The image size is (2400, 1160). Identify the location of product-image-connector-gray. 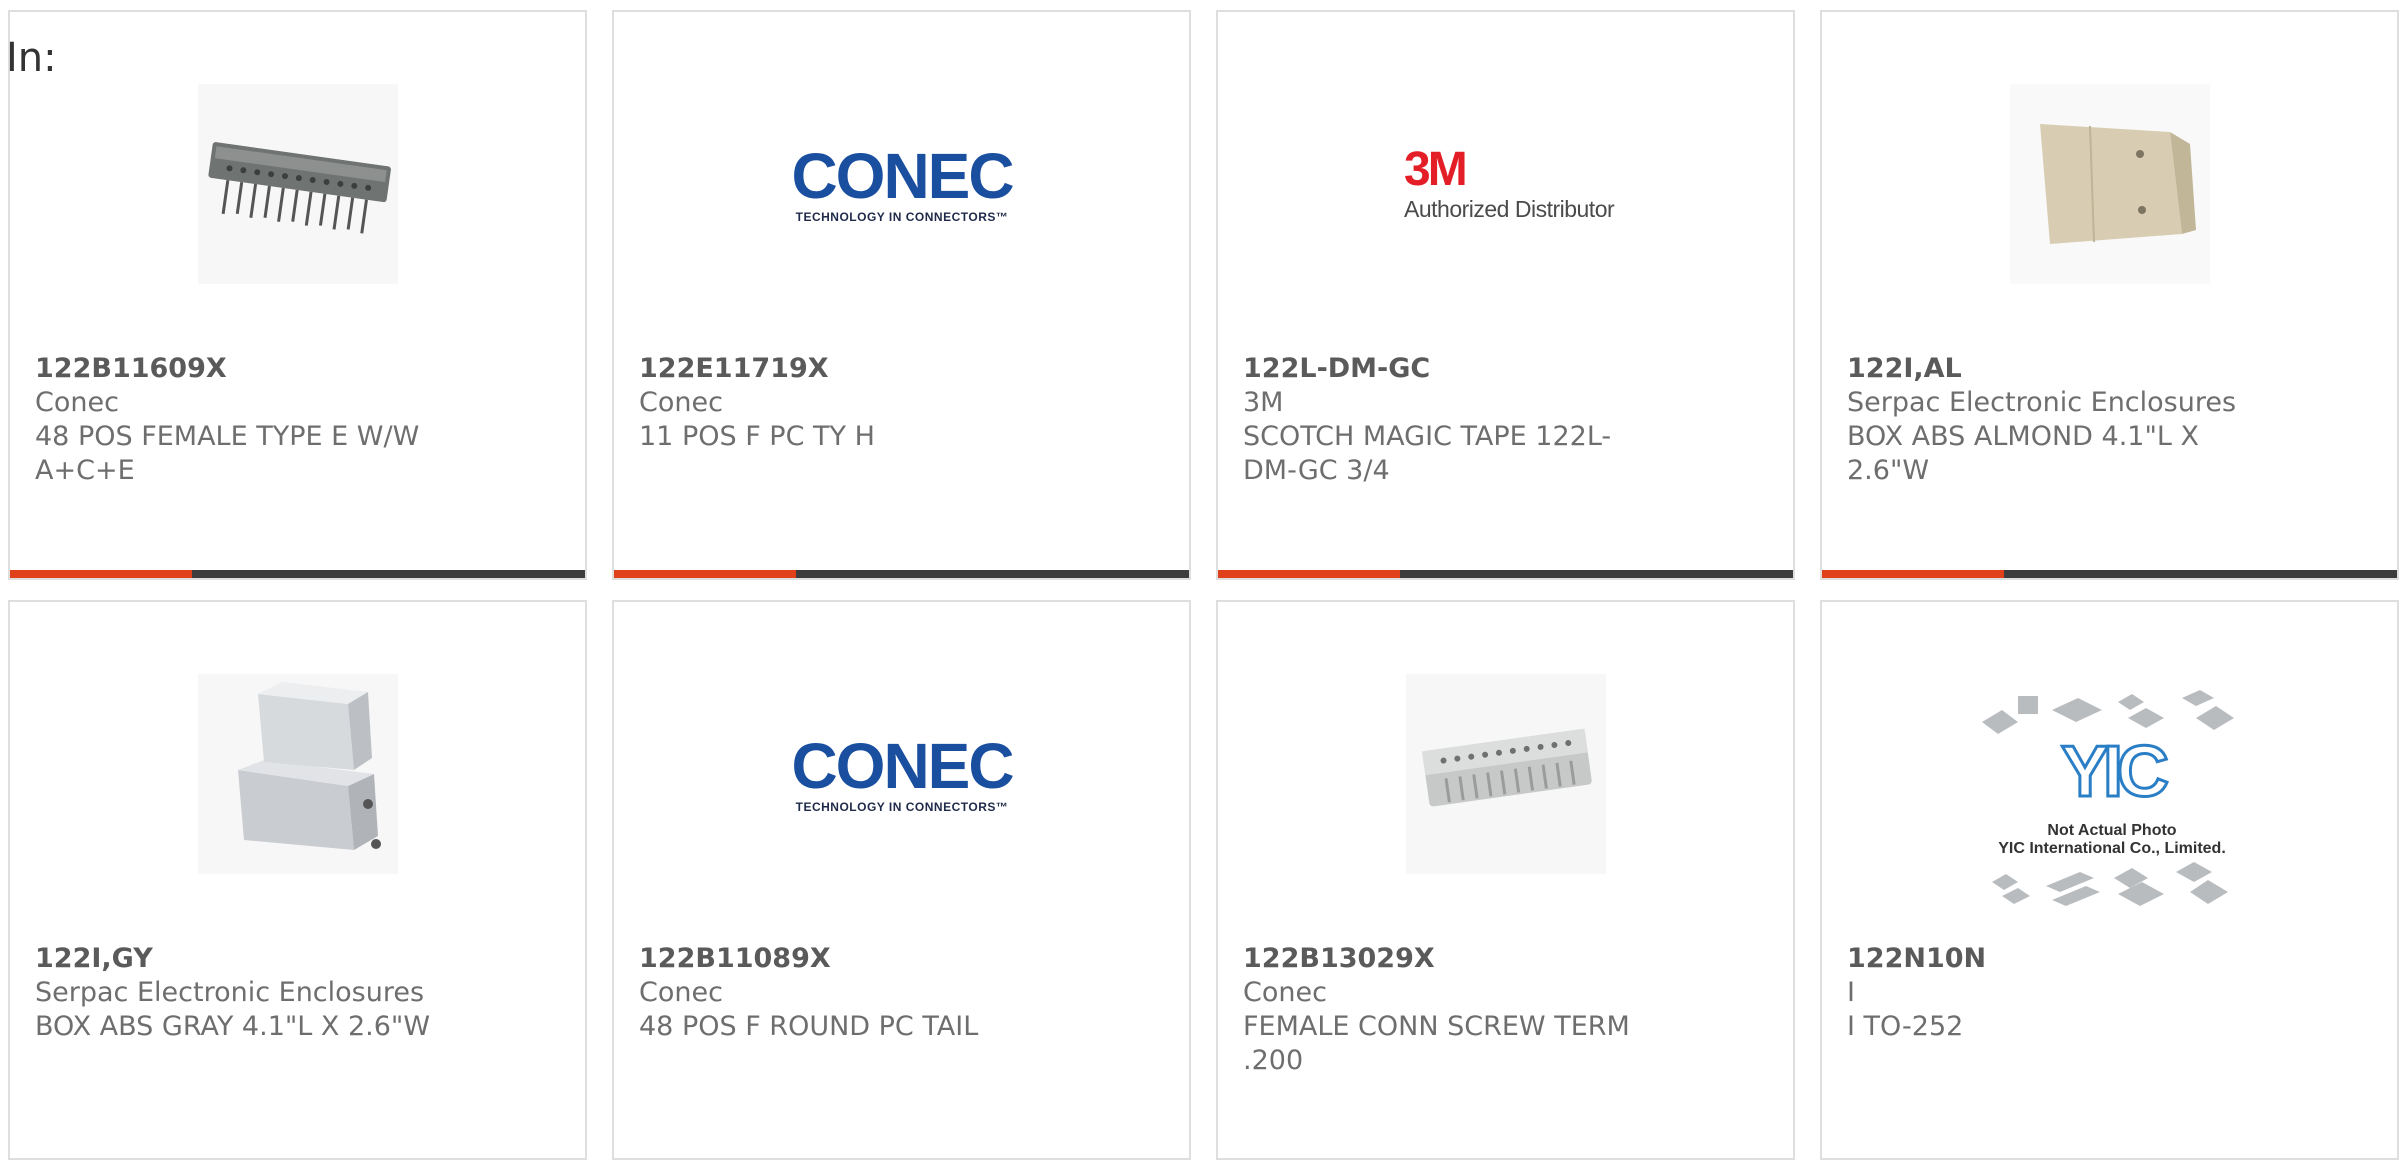
(1506, 774).